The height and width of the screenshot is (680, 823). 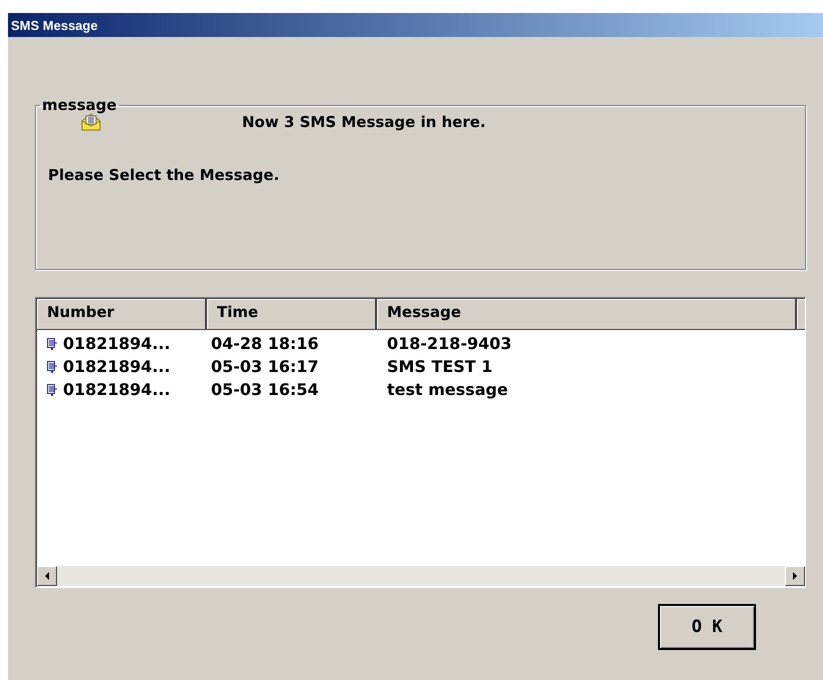 I want to click on table-cell-text: 04-28 18:16, so click(x=265, y=343).